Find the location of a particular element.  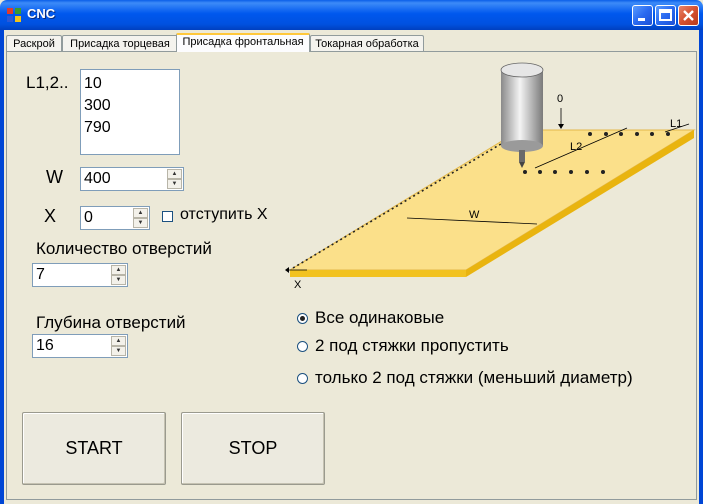

holes-count-up-button: ▲ is located at coordinates (118, 270).